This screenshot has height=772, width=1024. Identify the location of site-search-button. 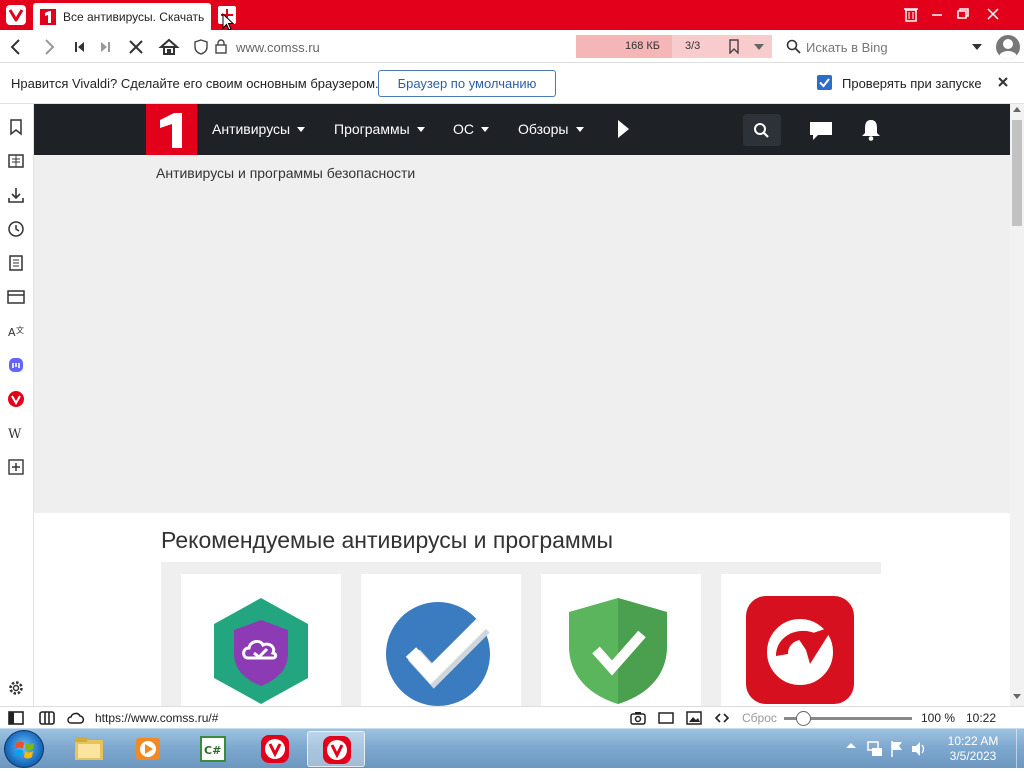
(762, 130).